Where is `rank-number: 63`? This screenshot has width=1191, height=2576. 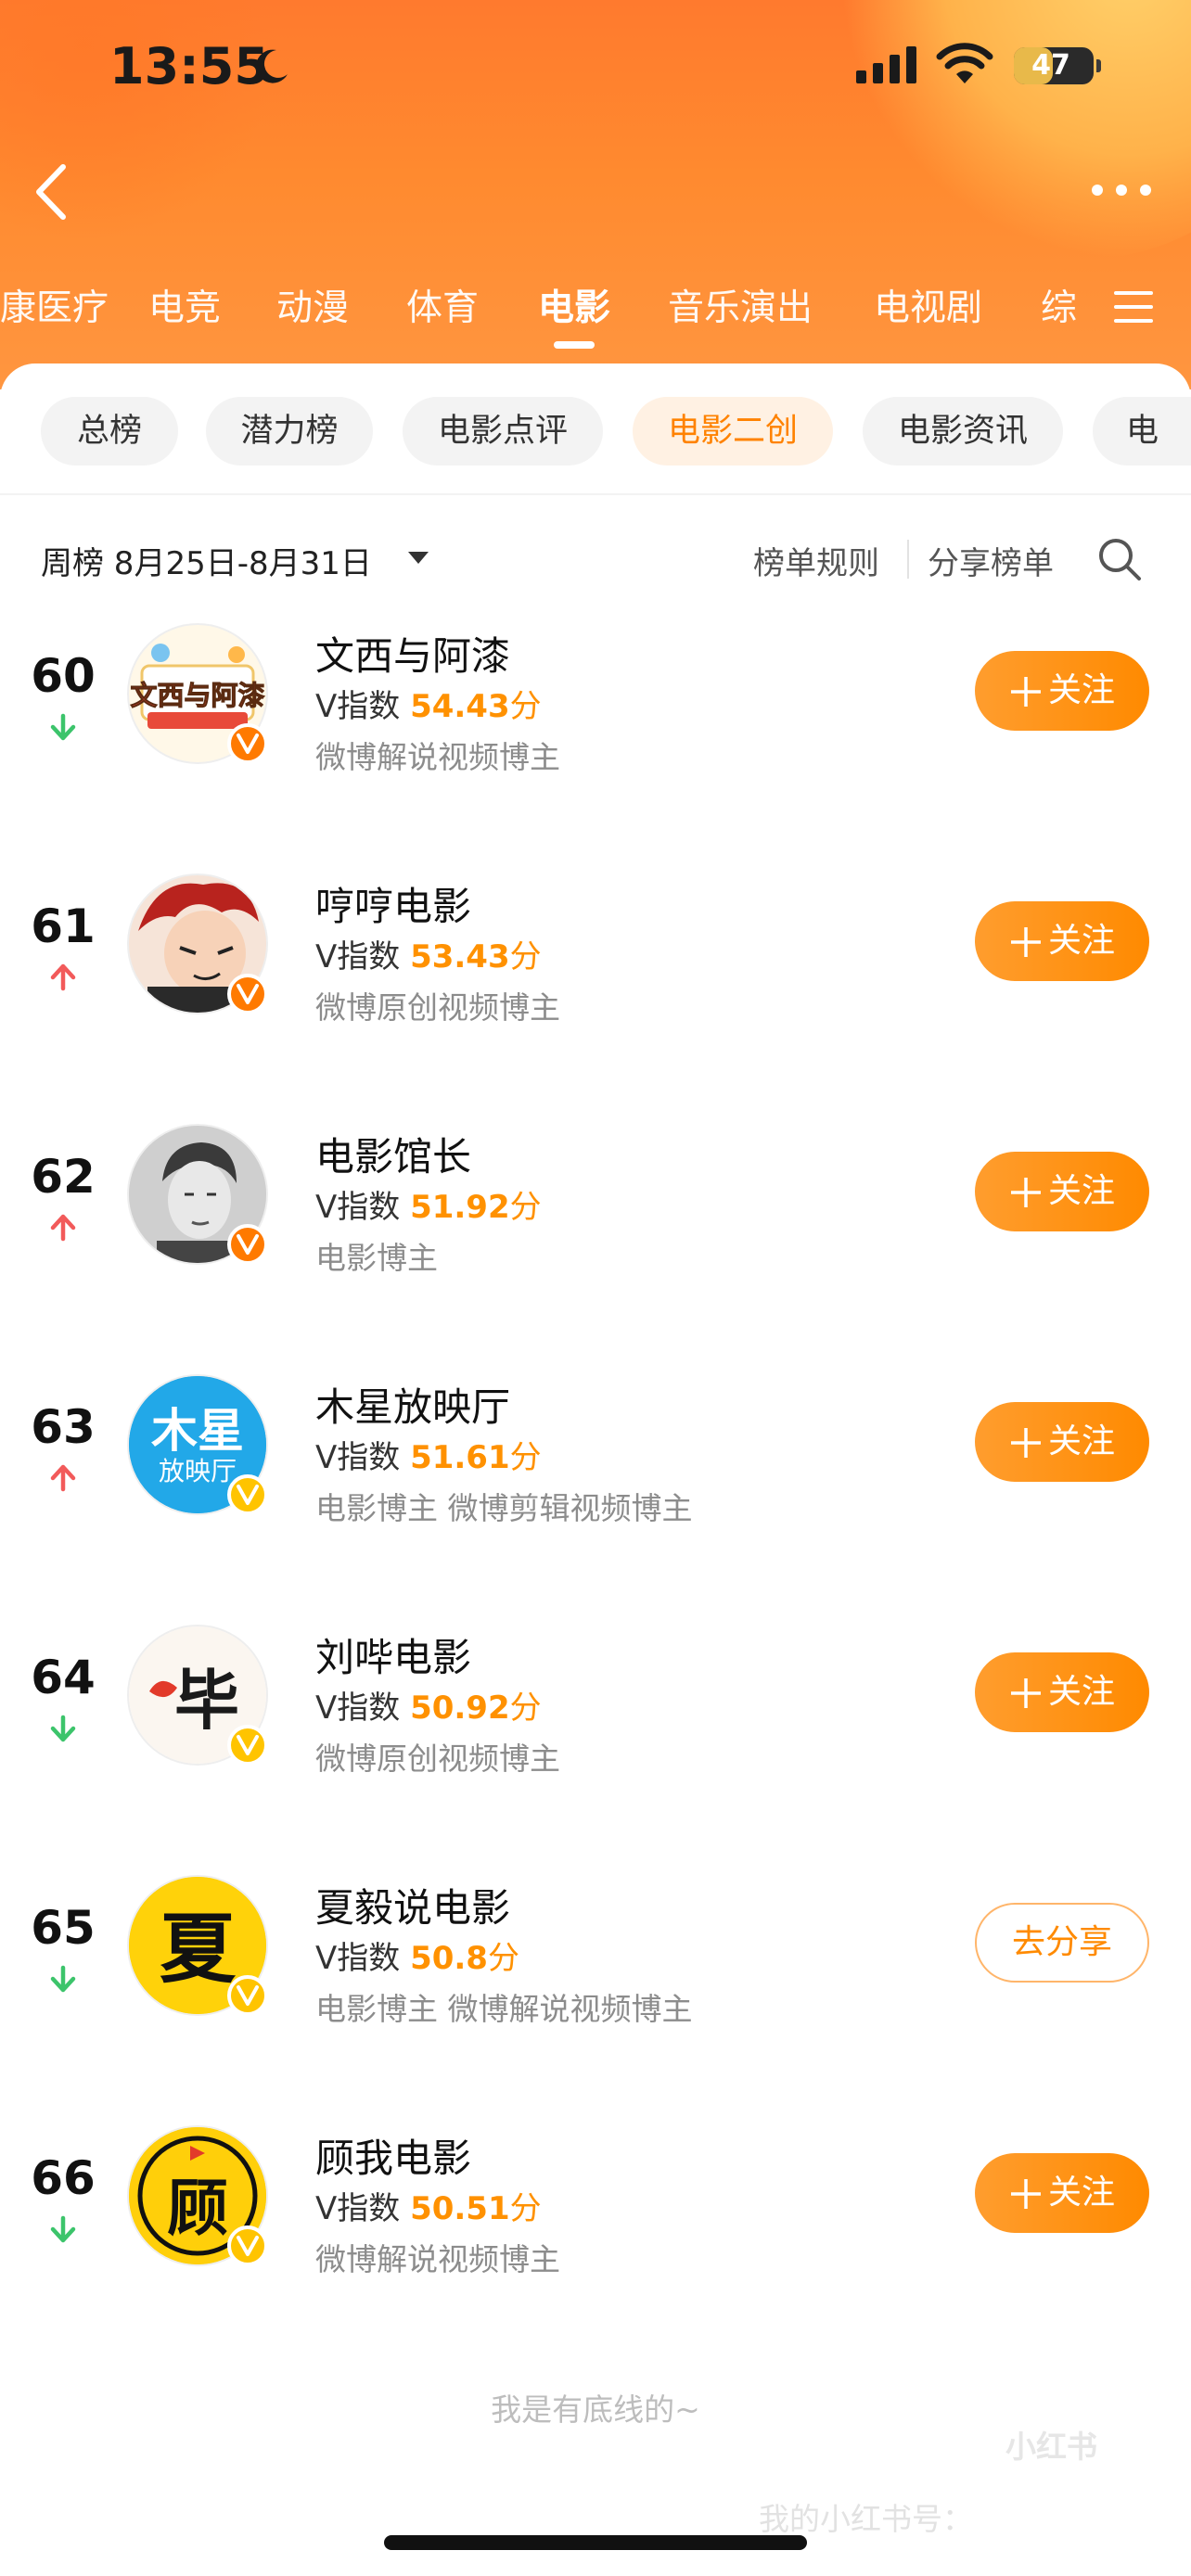 rank-number: 63 is located at coordinates (63, 1427).